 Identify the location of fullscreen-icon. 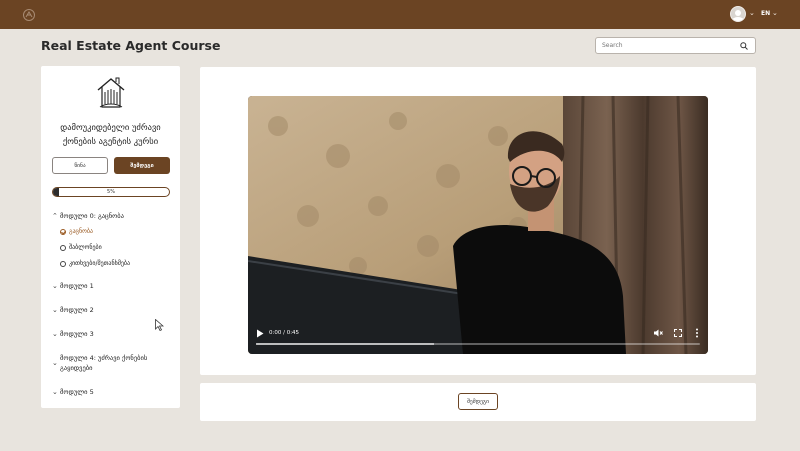
(678, 333).